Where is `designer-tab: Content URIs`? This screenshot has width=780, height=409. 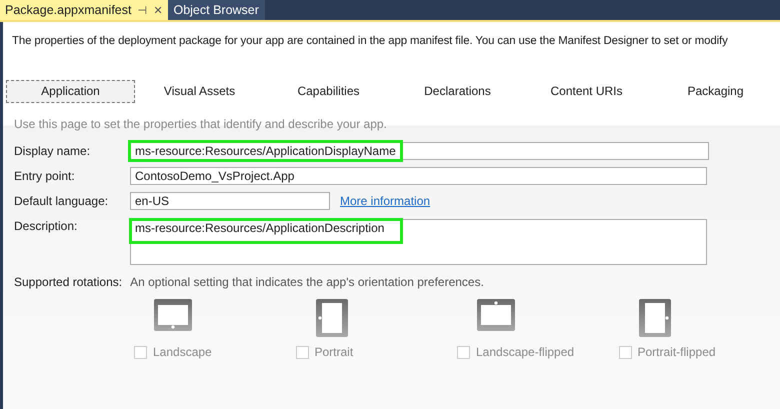
designer-tab: Content URIs is located at coordinates (586, 91).